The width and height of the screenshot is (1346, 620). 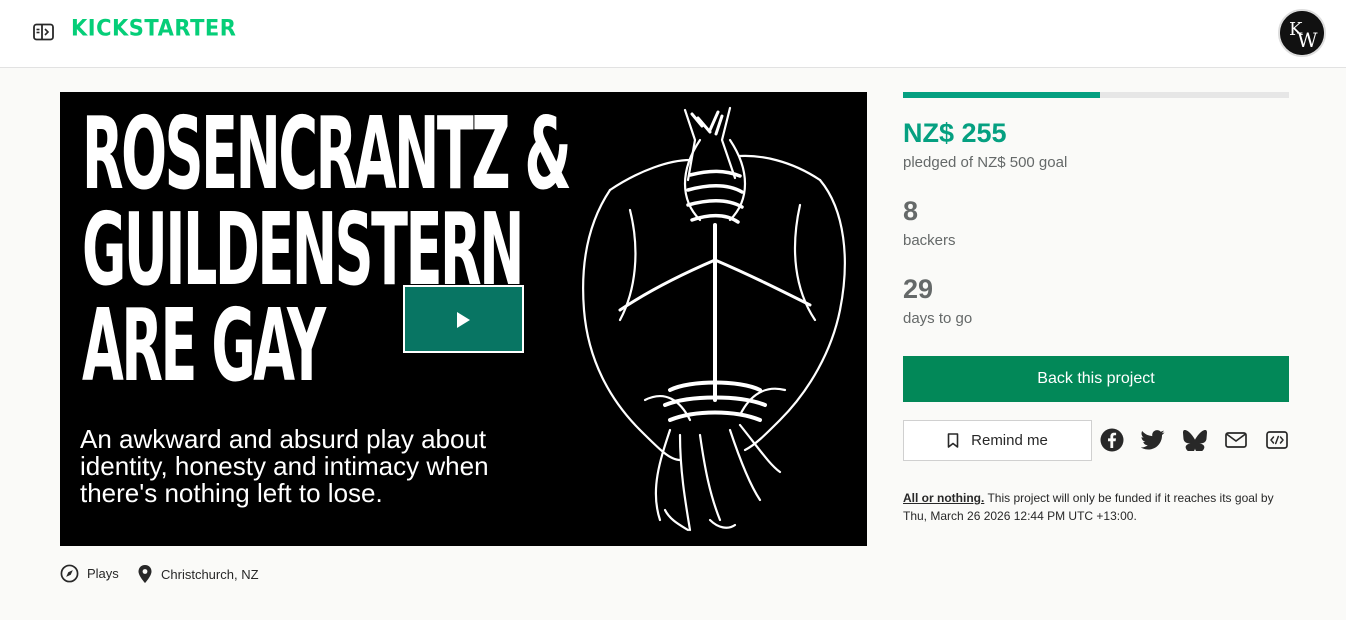 What do you see at coordinates (283, 439) in the screenshot?
I see `poster-subtitle-line: An awkward and absurd play about` at bounding box center [283, 439].